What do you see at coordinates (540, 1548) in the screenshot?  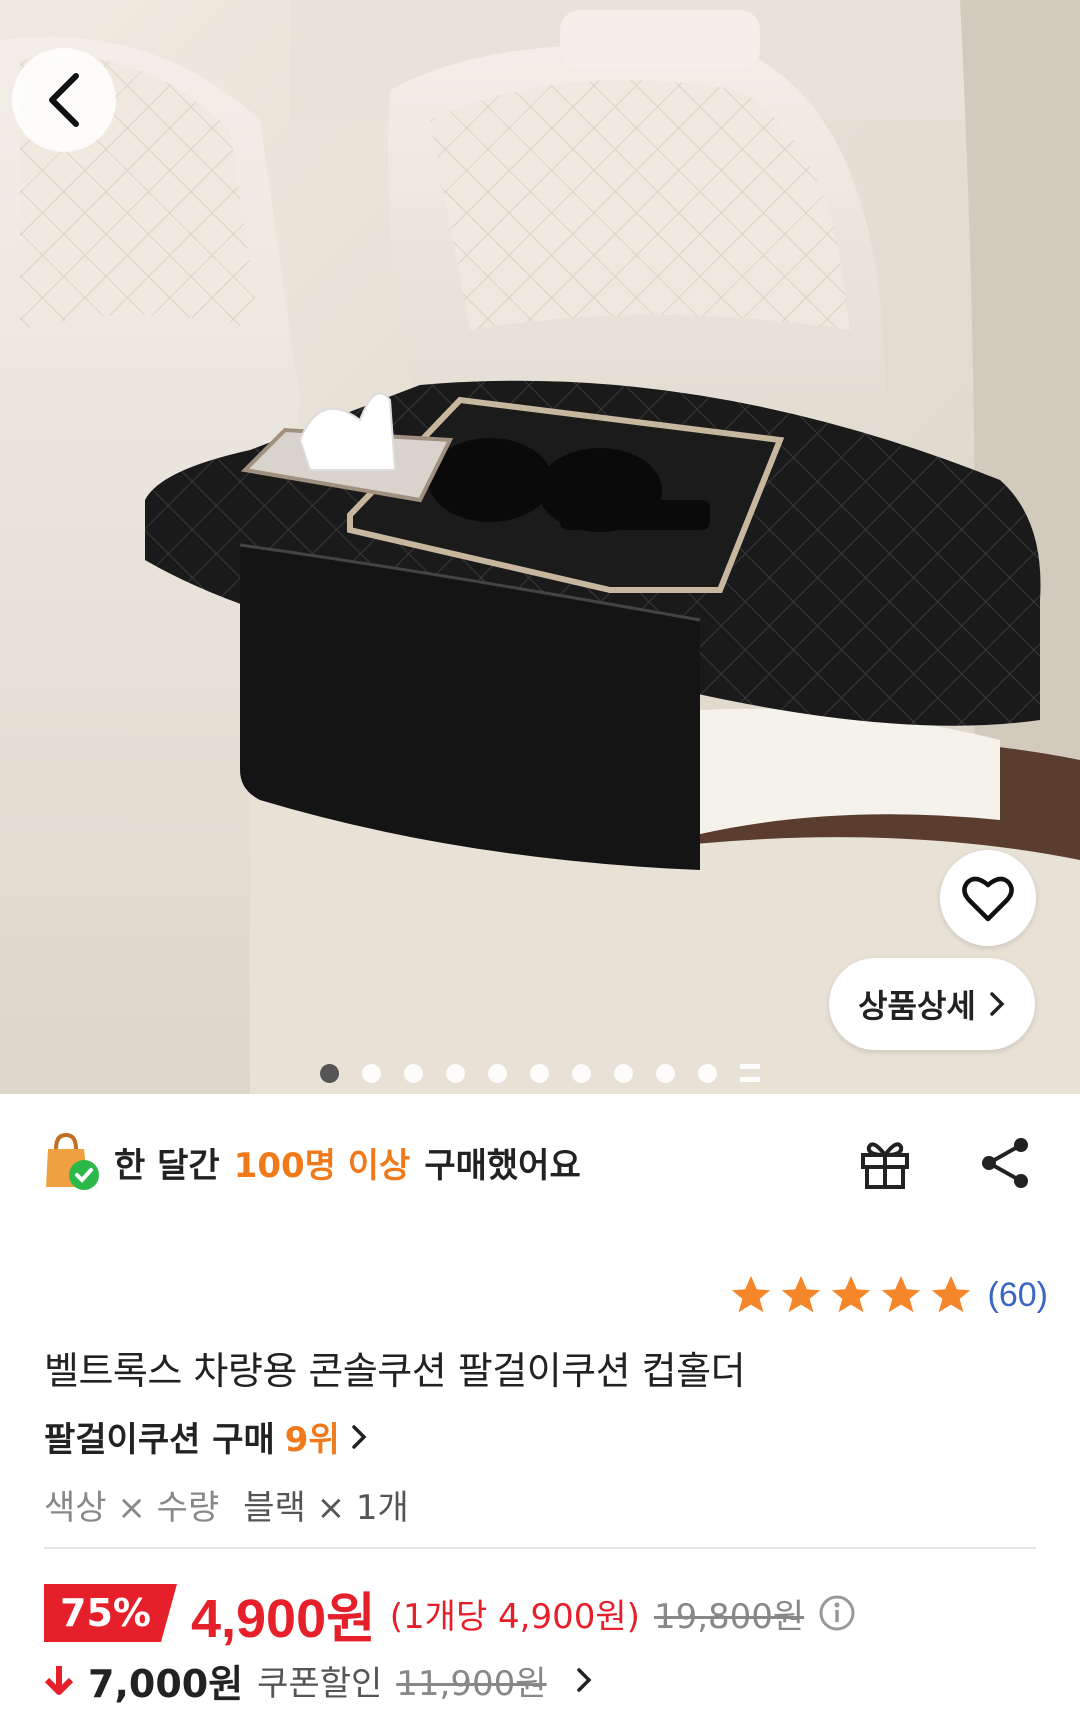 I see `divider` at bounding box center [540, 1548].